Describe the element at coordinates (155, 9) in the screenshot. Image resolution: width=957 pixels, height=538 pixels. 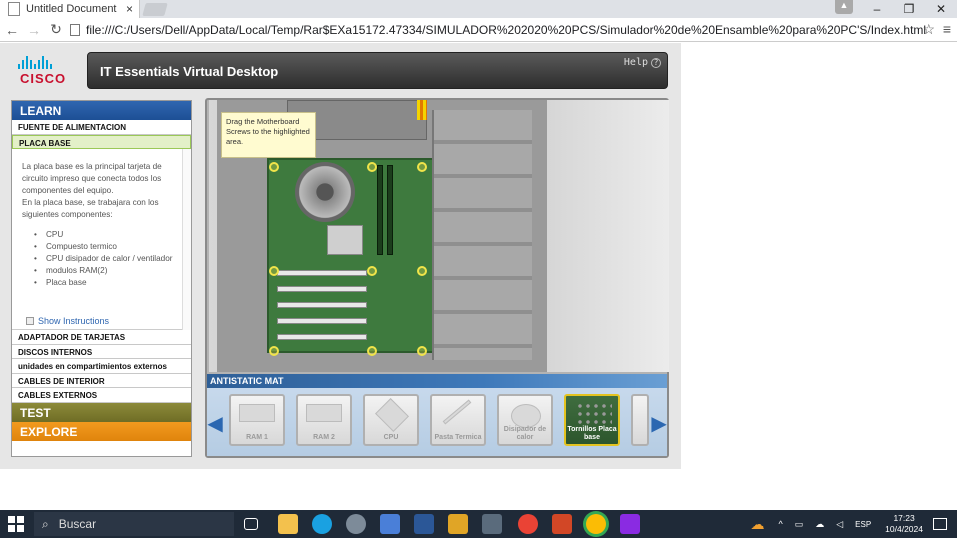
I see `new-tab-button` at that location.